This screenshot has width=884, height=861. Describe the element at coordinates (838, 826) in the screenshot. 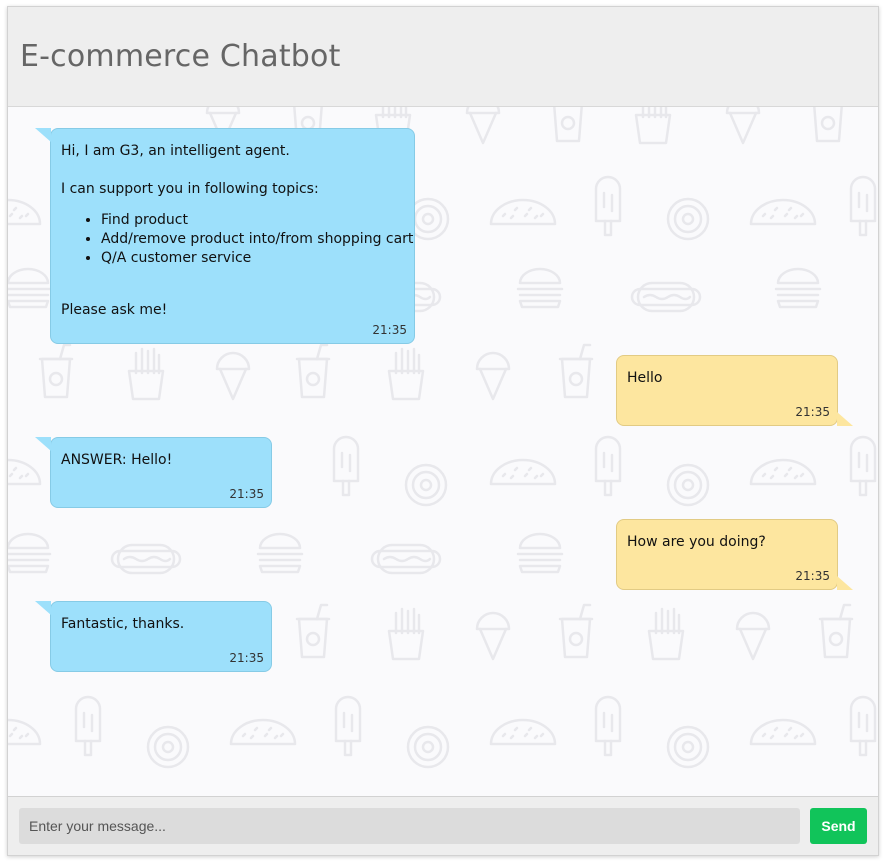

I see `send-button: Send` at that location.